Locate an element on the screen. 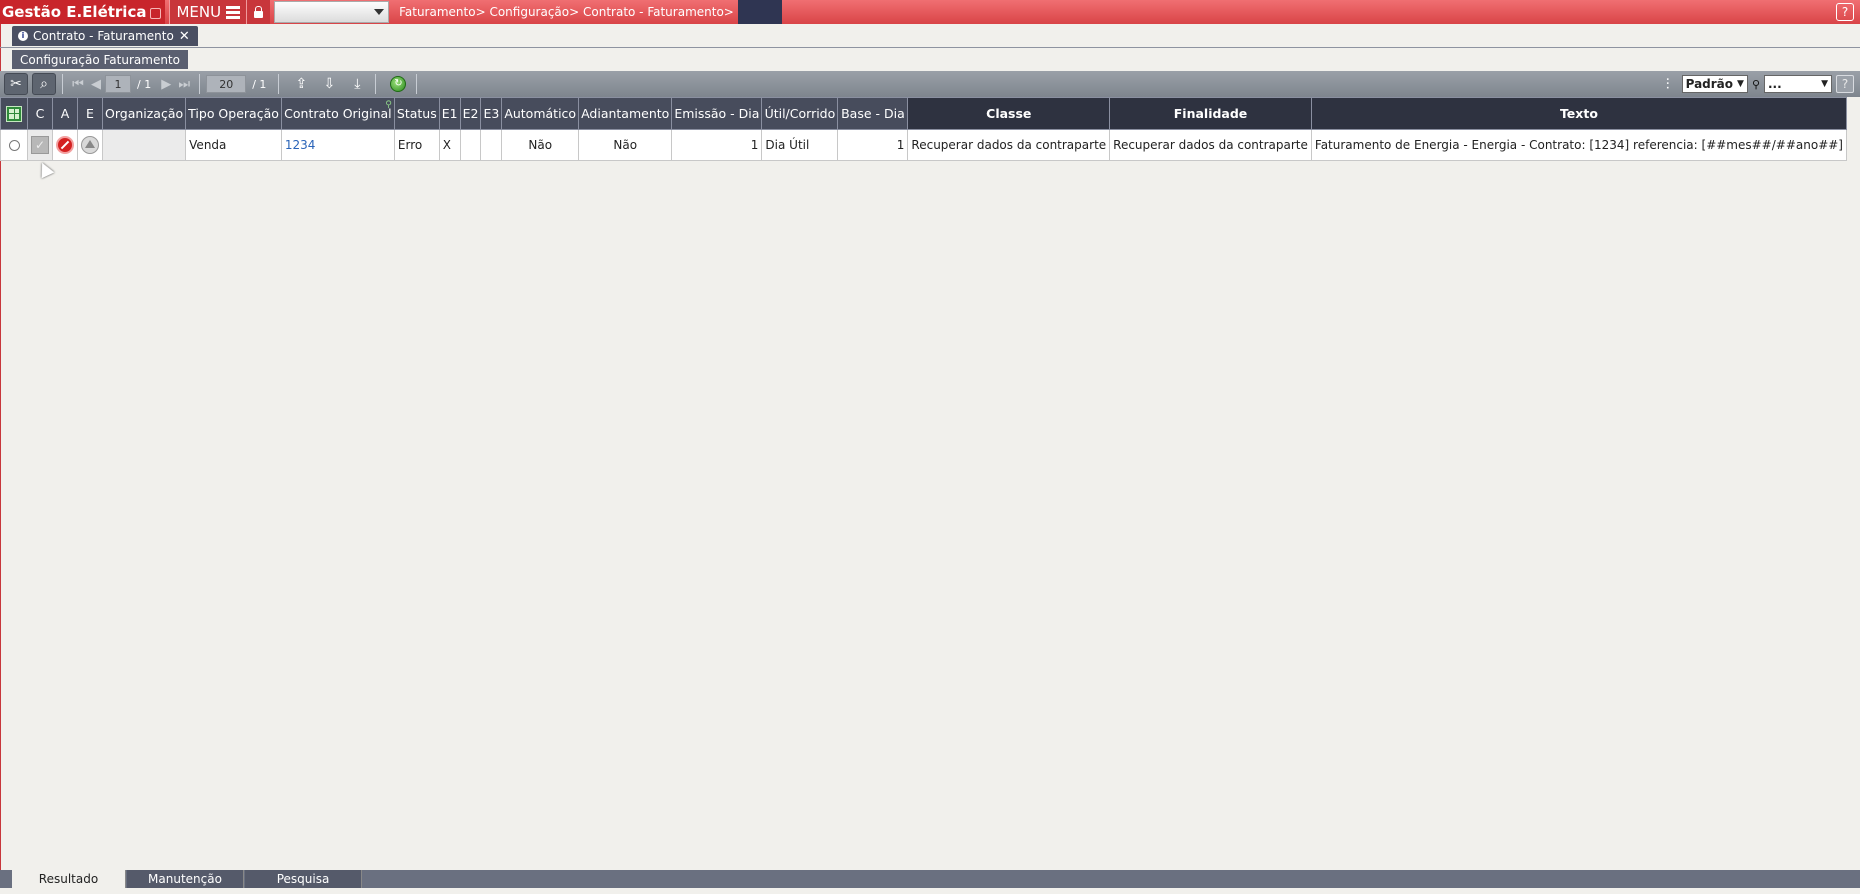  cell-emissao-dia: 1 is located at coordinates (717, 145).